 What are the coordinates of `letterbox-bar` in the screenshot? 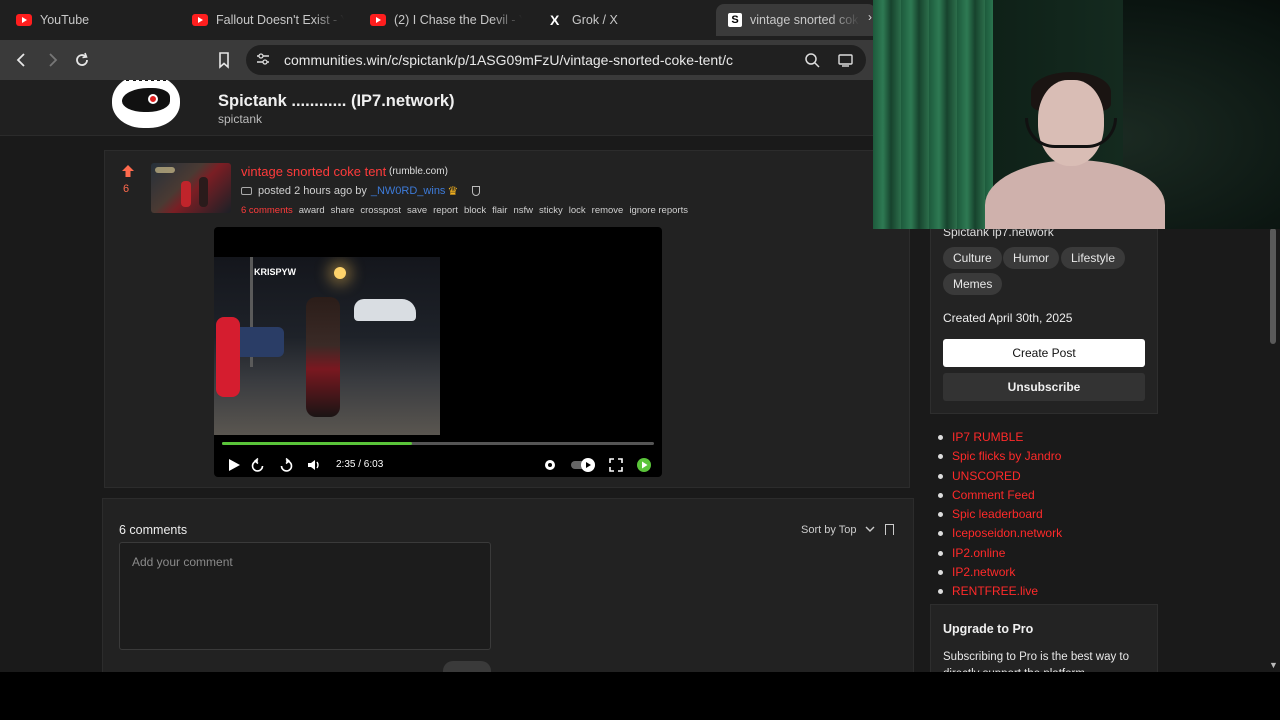 It's located at (640, 696).